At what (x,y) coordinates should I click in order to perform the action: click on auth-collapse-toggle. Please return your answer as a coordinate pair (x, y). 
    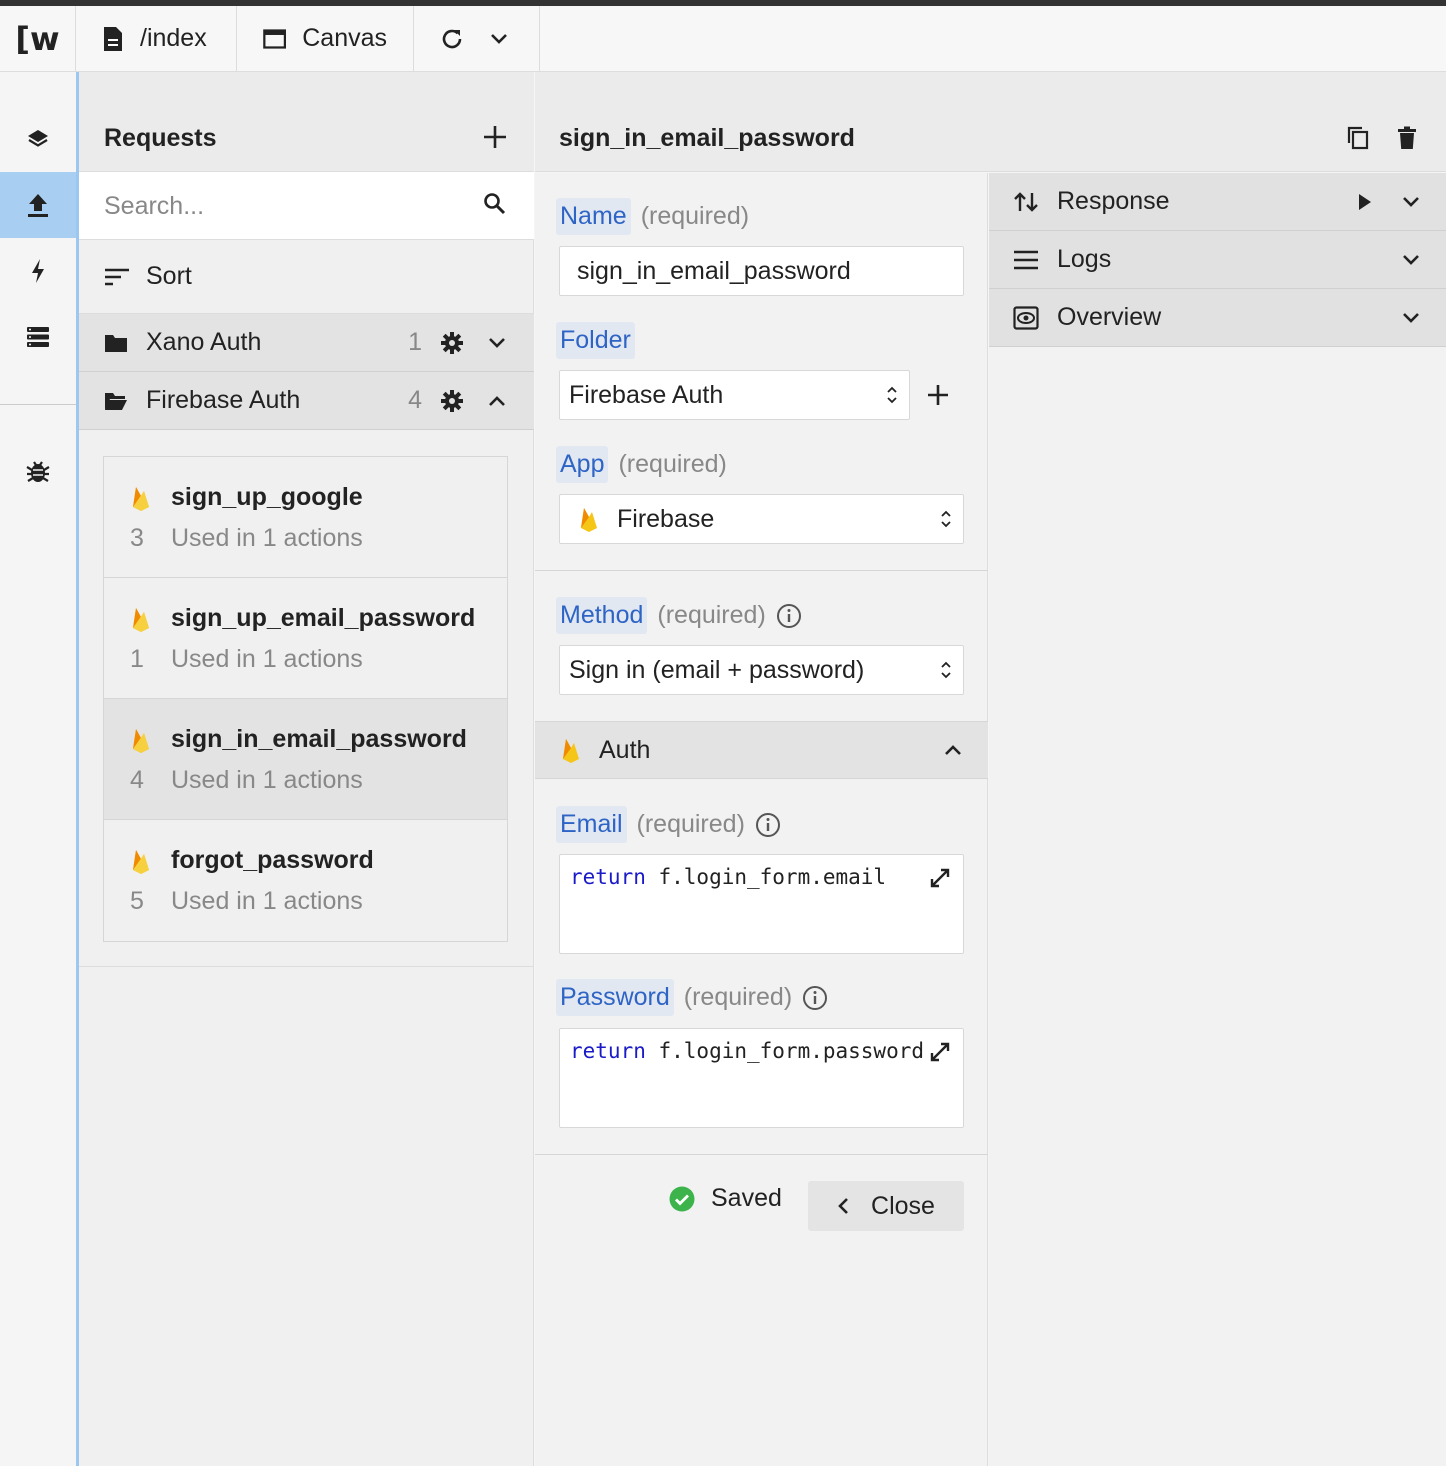
    Looking at the image, I should click on (953, 750).